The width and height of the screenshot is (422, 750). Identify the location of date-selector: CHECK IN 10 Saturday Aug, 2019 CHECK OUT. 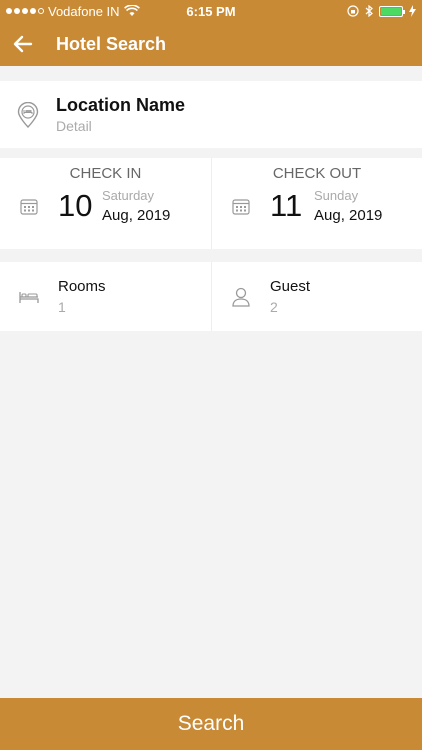
(211, 203).